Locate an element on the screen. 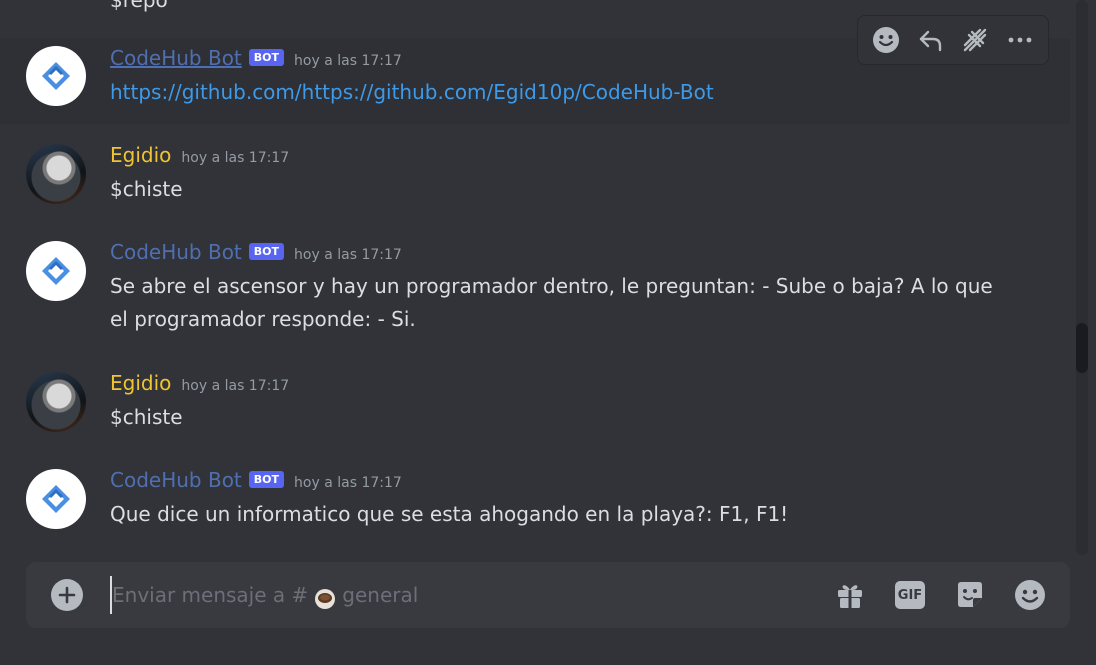 Image resolution: width=1096 pixels, height=665 pixels. create-thread-icon is located at coordinates (975, 40).